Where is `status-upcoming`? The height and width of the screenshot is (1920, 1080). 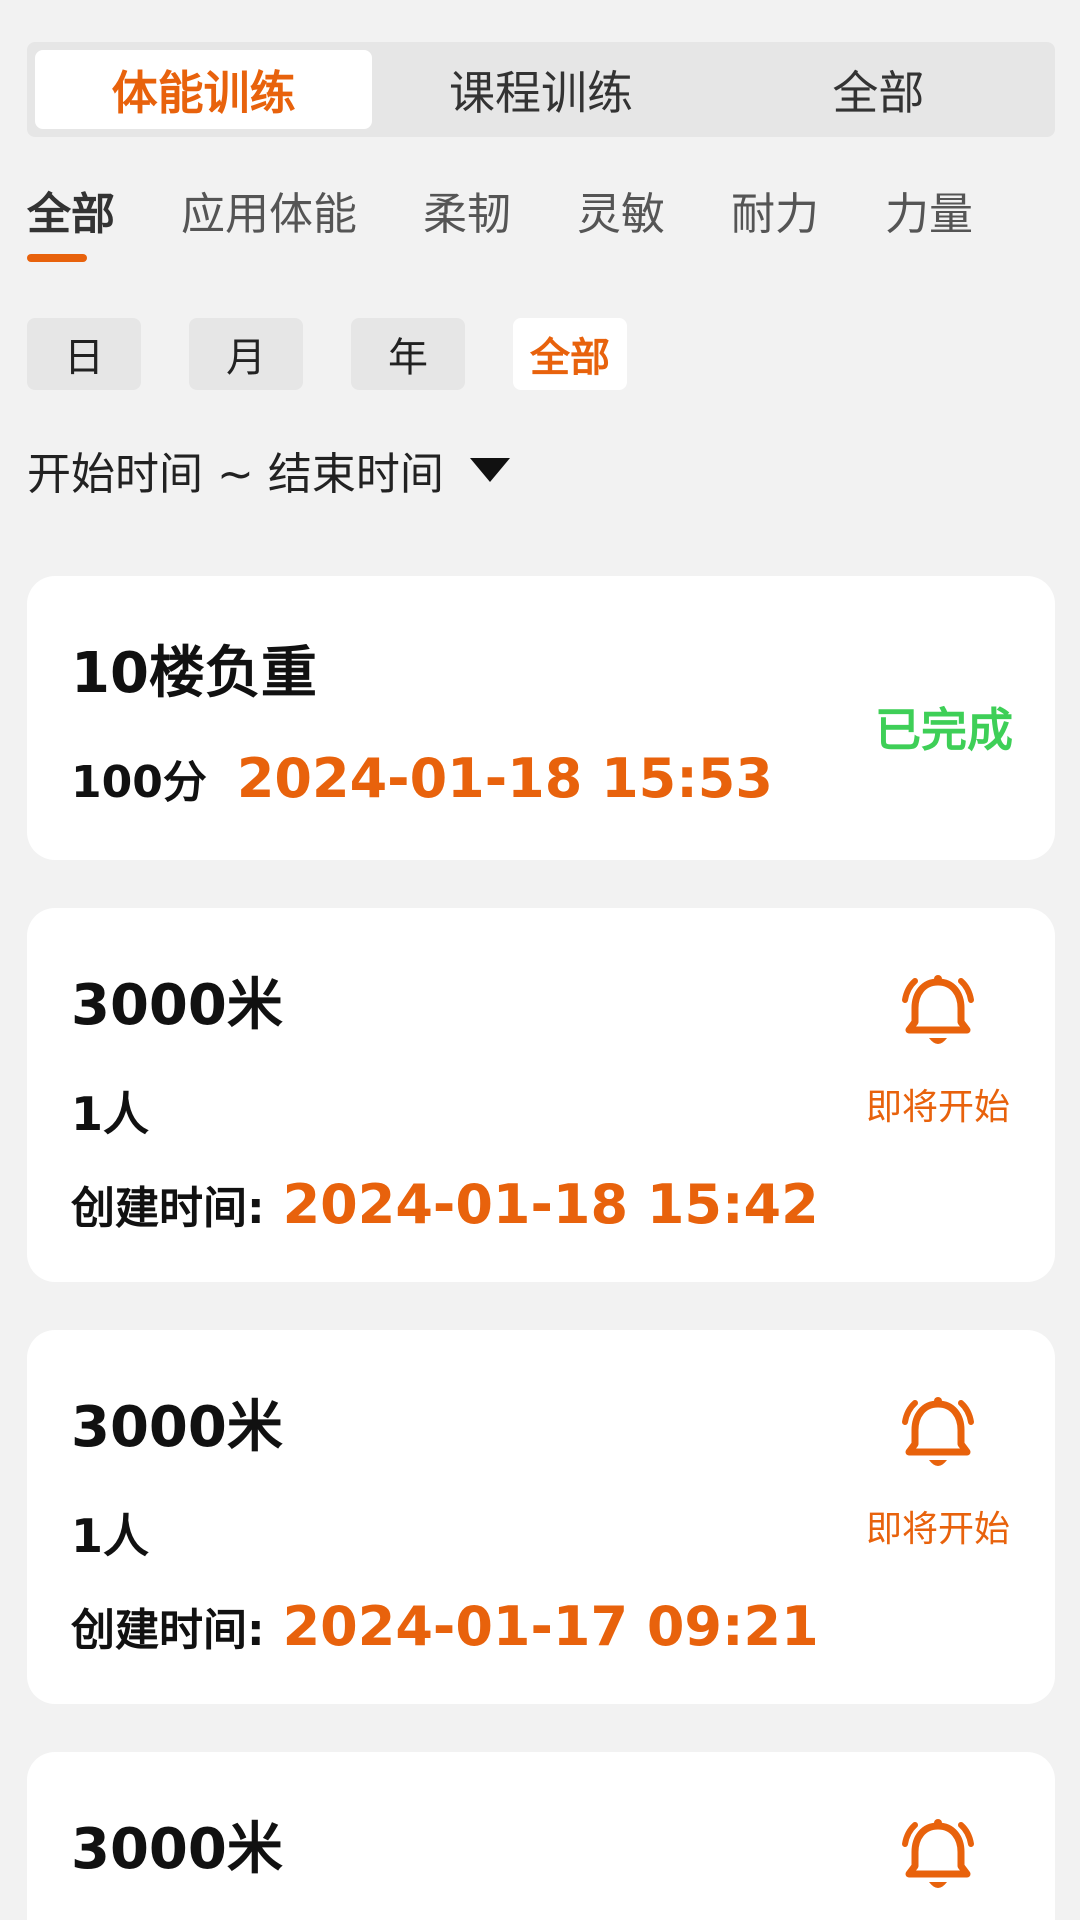
status-upcoming is located at coordinates (938, 1857).